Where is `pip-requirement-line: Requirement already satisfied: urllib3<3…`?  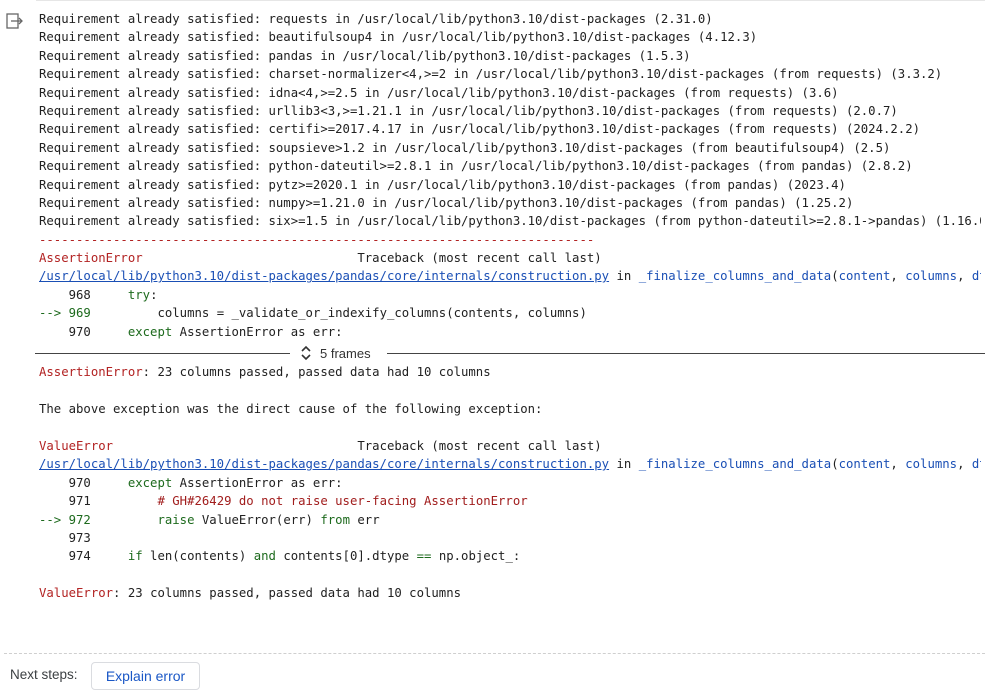
pip-requirement-line: Requirement already satisfied: urllib3<3… is located at coordinates (468, 110).